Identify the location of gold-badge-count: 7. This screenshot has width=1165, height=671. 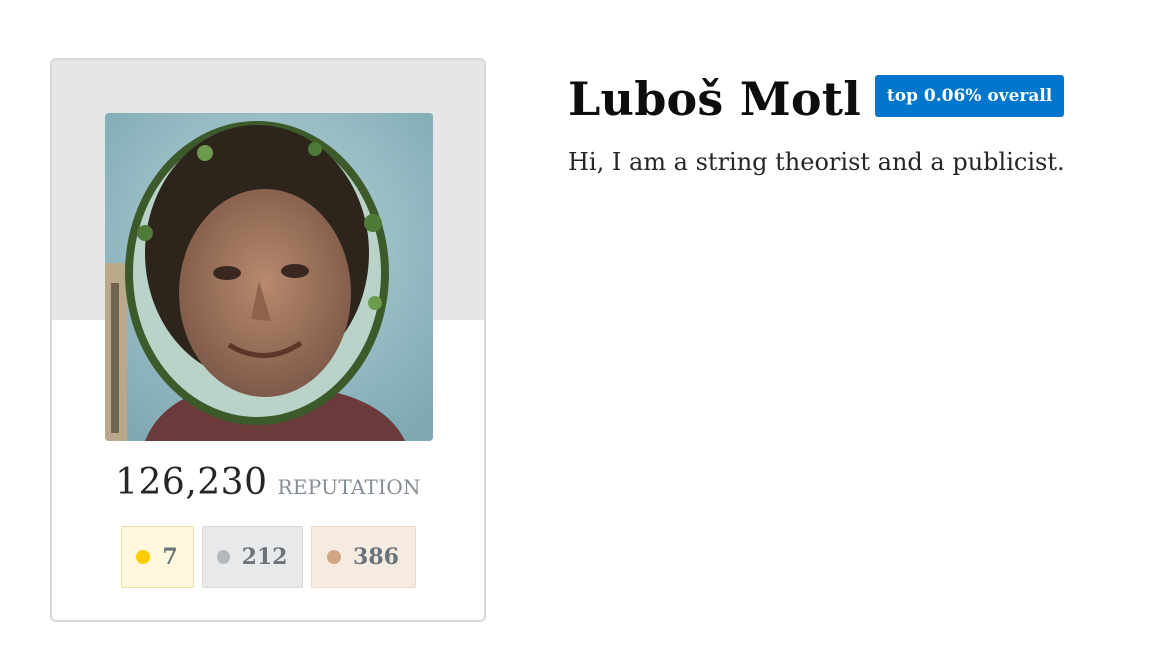
(157, 557).